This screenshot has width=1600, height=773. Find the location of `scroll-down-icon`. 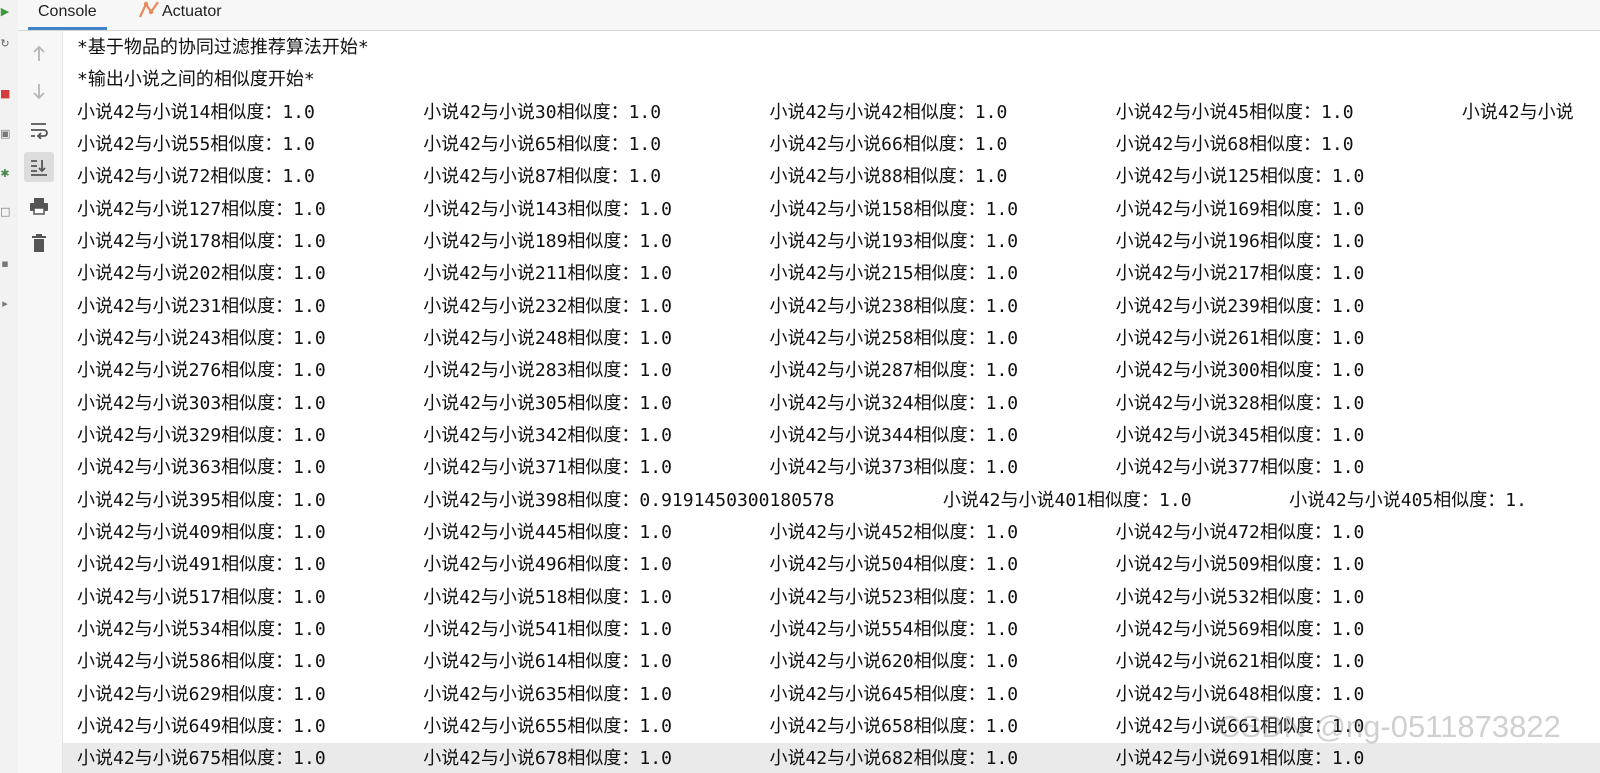

scroll-down-icon is located at coordinates (39, 92).